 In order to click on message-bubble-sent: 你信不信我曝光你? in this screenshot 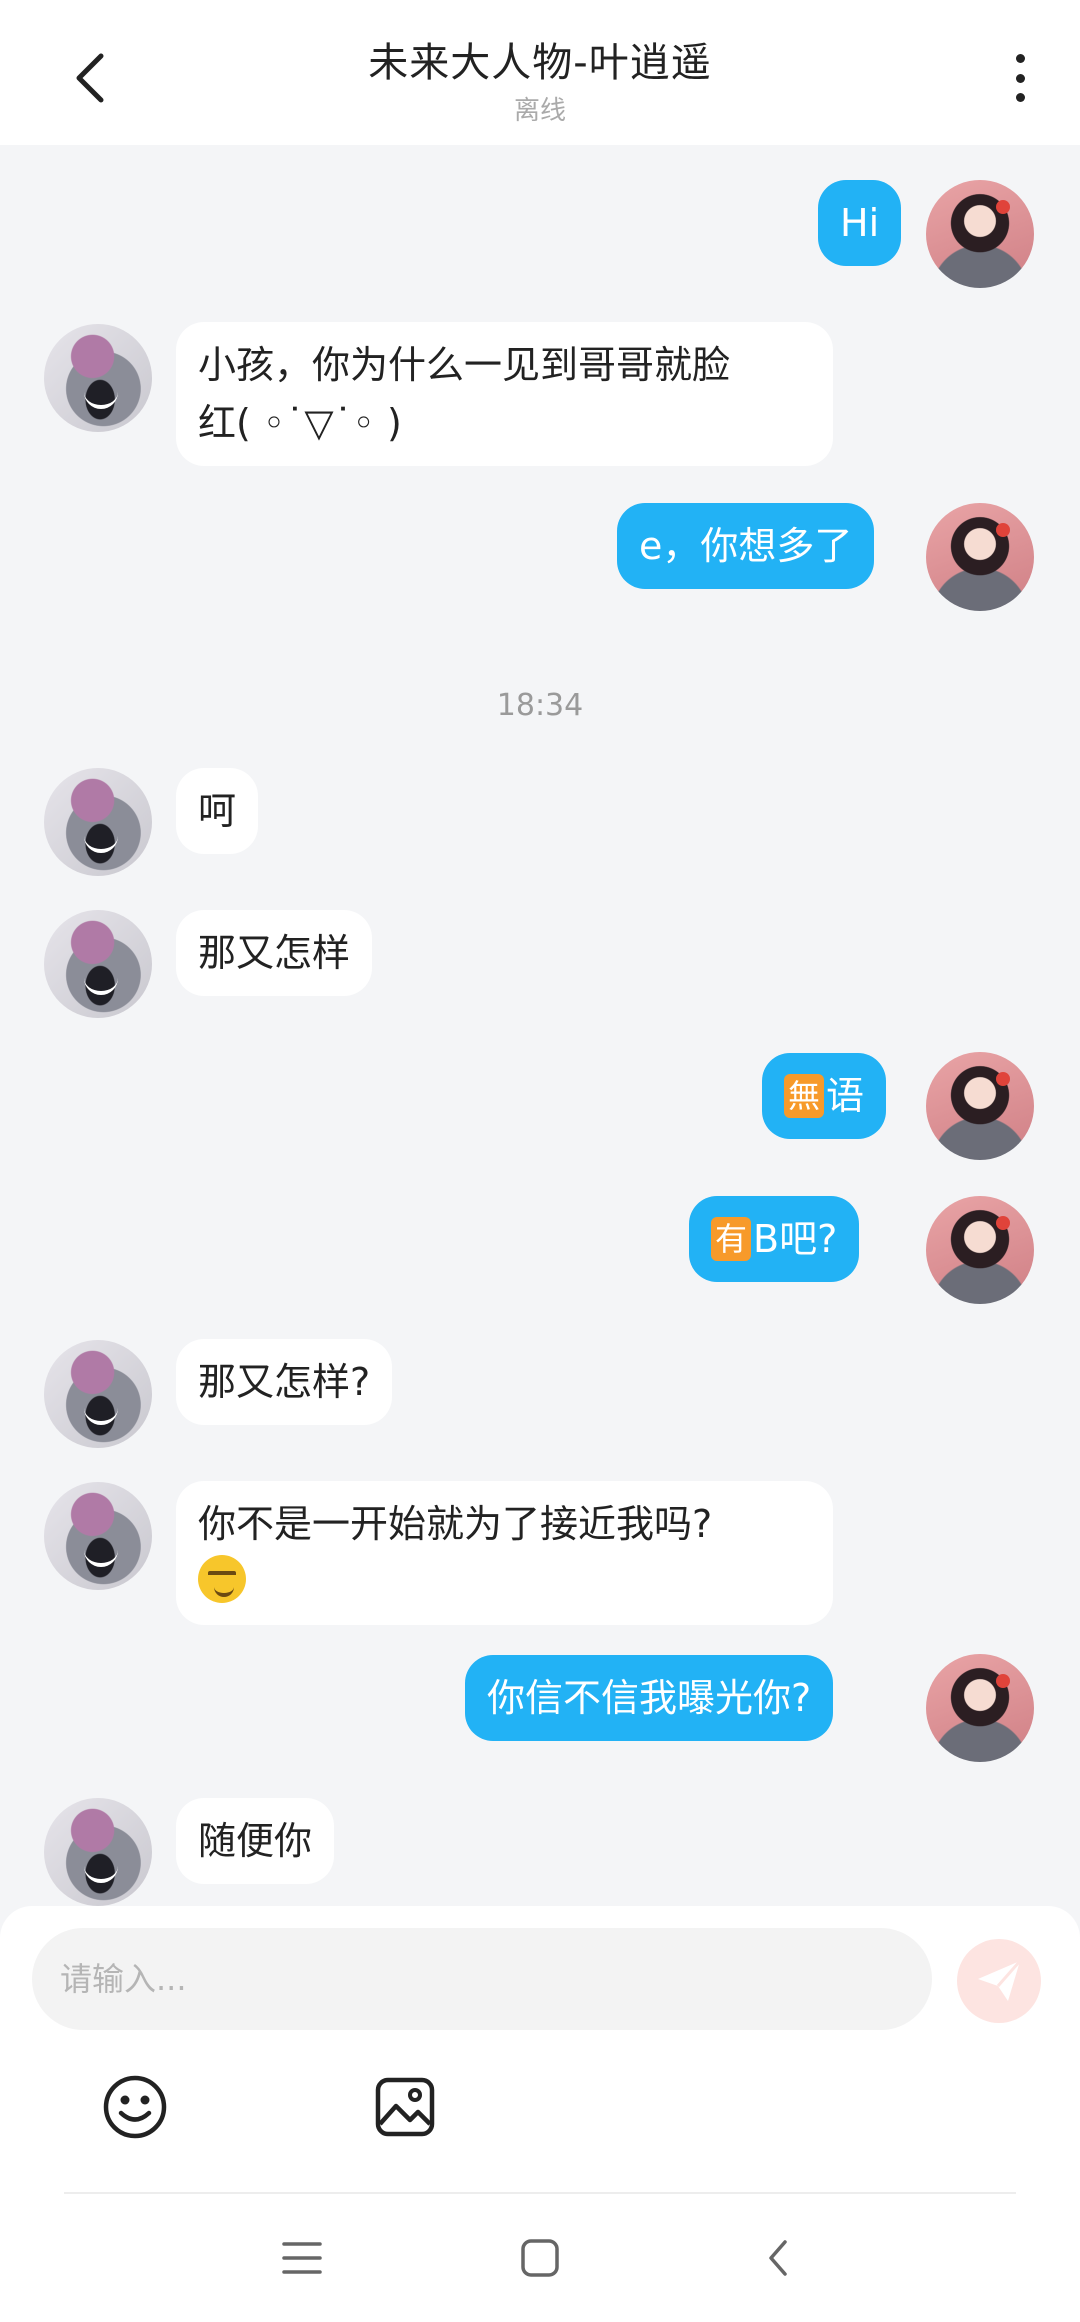, I will do `click(649, 1698)`.